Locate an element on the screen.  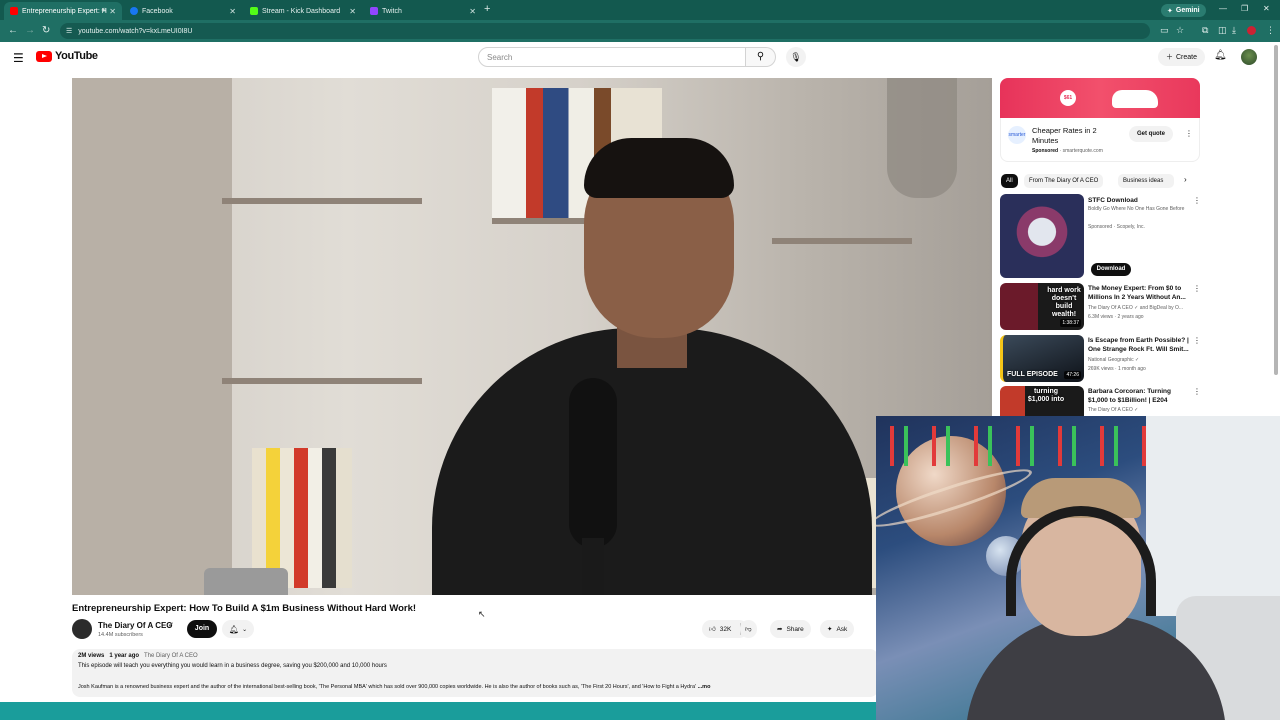
new-tab-button: + is located at coordinates (487, 9).